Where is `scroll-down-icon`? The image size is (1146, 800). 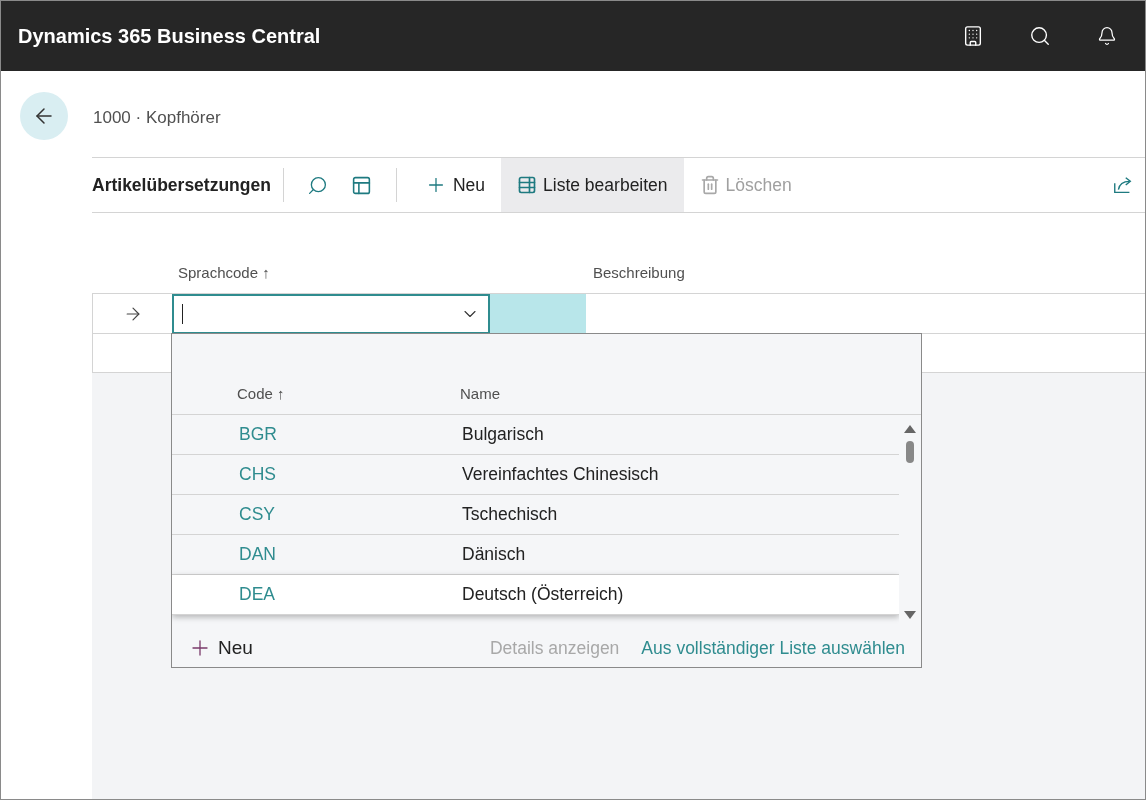
scroll-down-icon is located at coordinates (910, 615).